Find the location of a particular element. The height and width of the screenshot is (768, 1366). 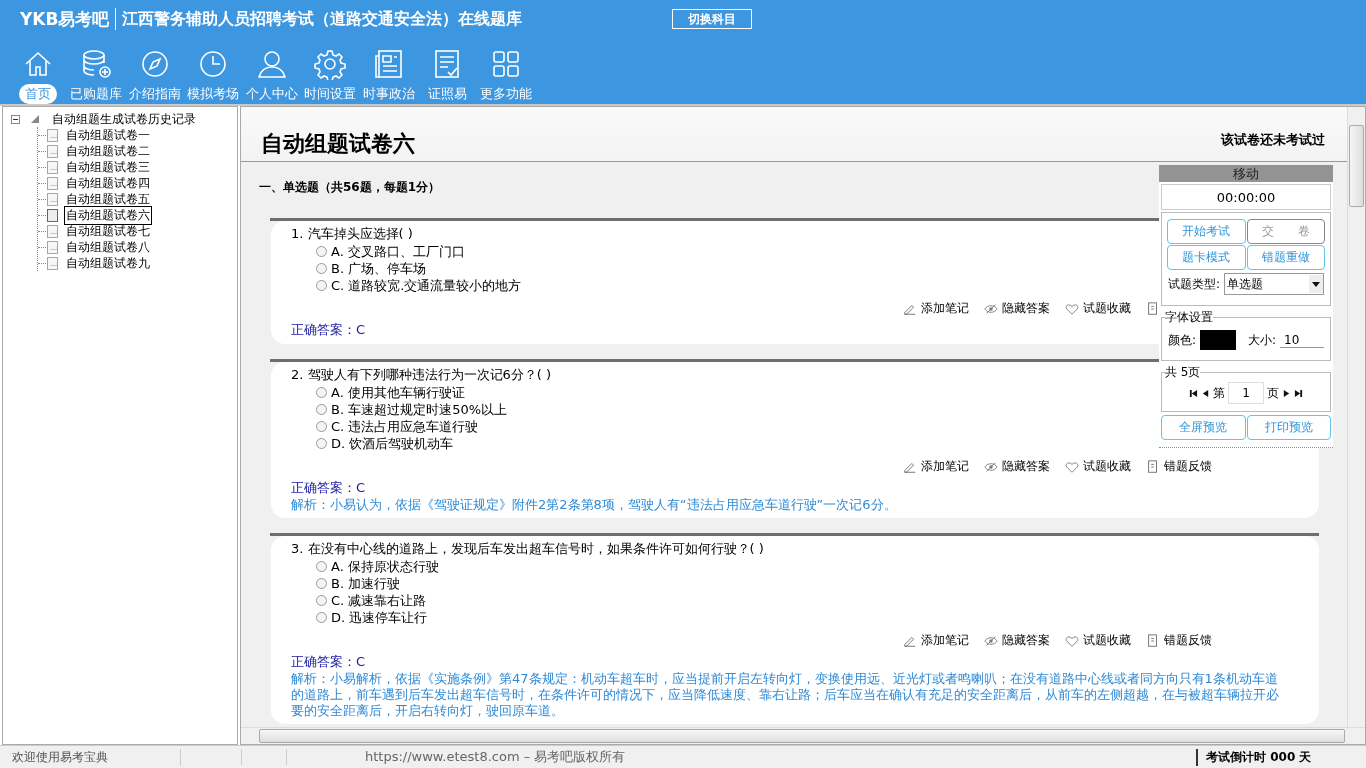

settings-icon is located at coordinates (330, 64).